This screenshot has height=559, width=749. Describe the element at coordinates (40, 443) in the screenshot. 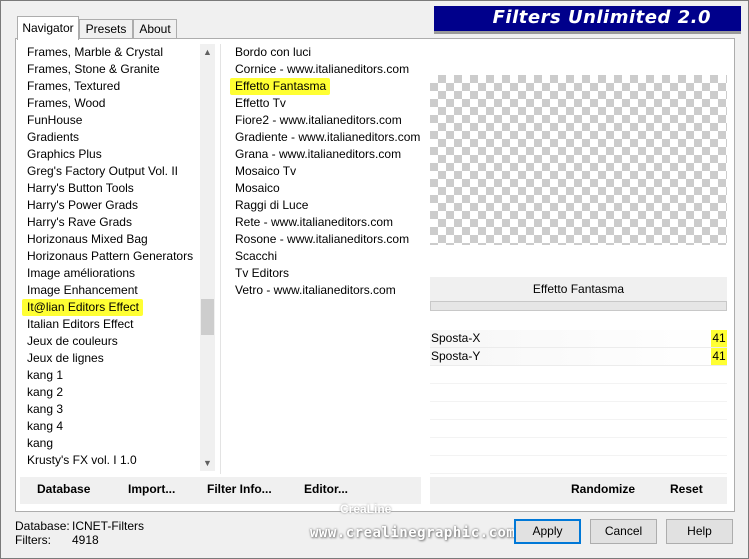

I see `category-item-label: kang` at that location.